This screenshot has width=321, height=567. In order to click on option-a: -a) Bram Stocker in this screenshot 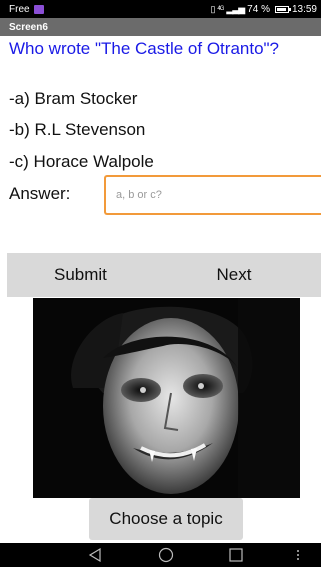, I will do `click(73, 98)`.